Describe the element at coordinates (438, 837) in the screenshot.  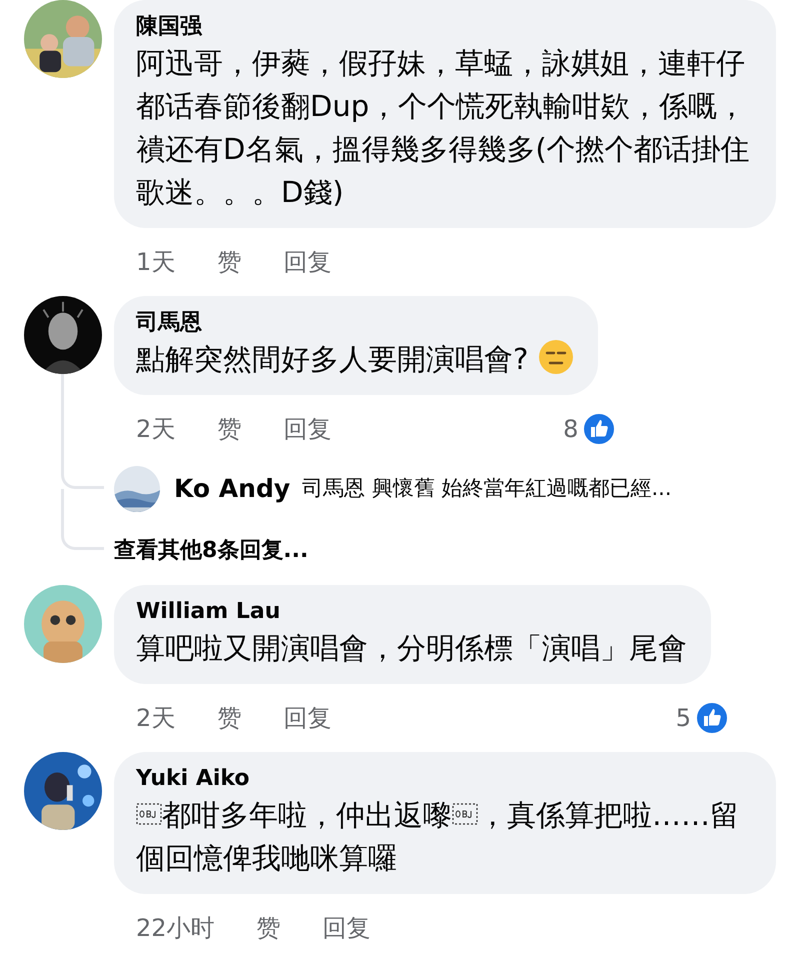
I see `comment-text: 都咁多年啦，仲出返嚟 ，真係算把啦……留個回憶俾我哋咪算囉` at that location.